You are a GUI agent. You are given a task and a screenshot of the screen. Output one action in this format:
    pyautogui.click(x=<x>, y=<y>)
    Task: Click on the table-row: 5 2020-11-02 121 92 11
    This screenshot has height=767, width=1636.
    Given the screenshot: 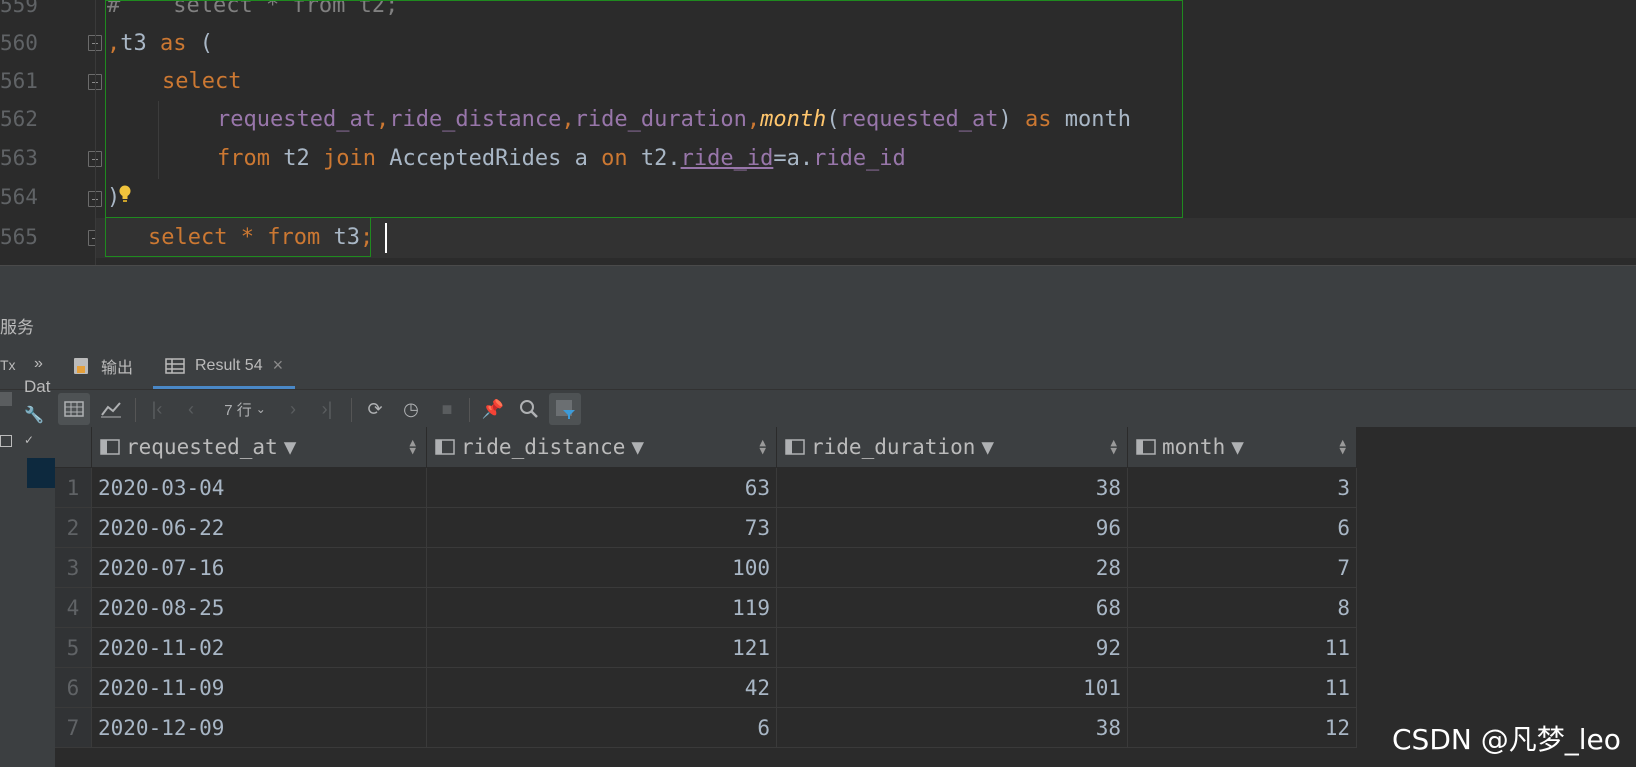 What is the action you would take?
    pyautogui.click(x=706, y=647)
    